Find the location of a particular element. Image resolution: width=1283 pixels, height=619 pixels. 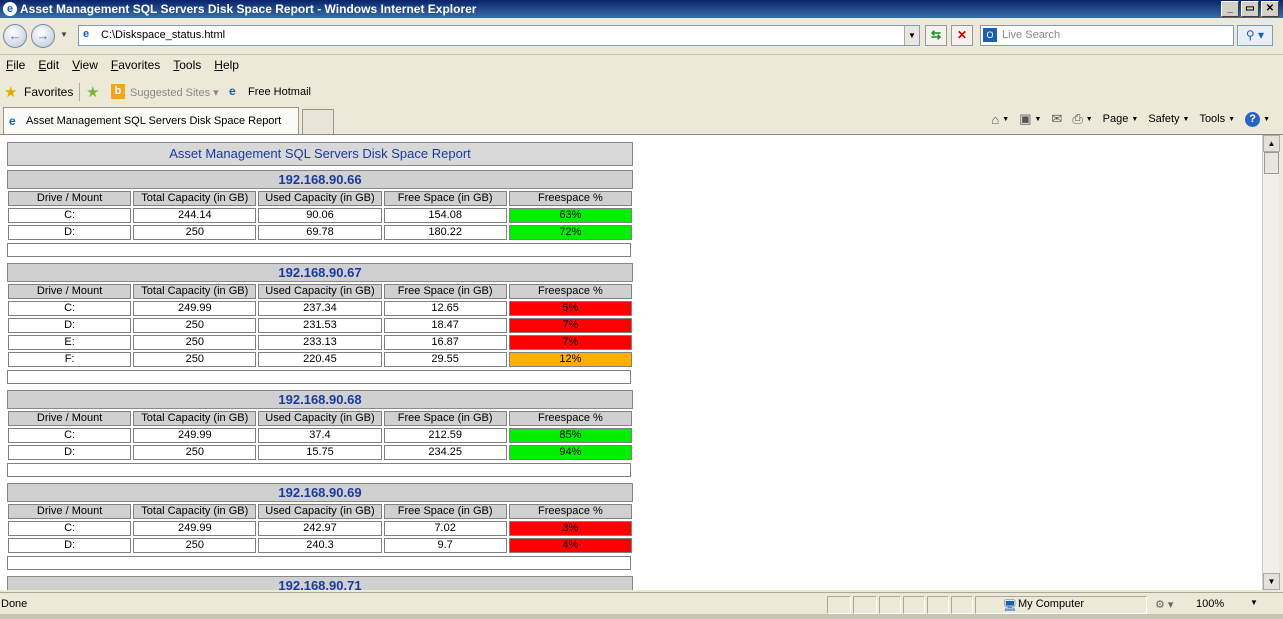

scroll-thumb is located at coordinates (1271, 163).